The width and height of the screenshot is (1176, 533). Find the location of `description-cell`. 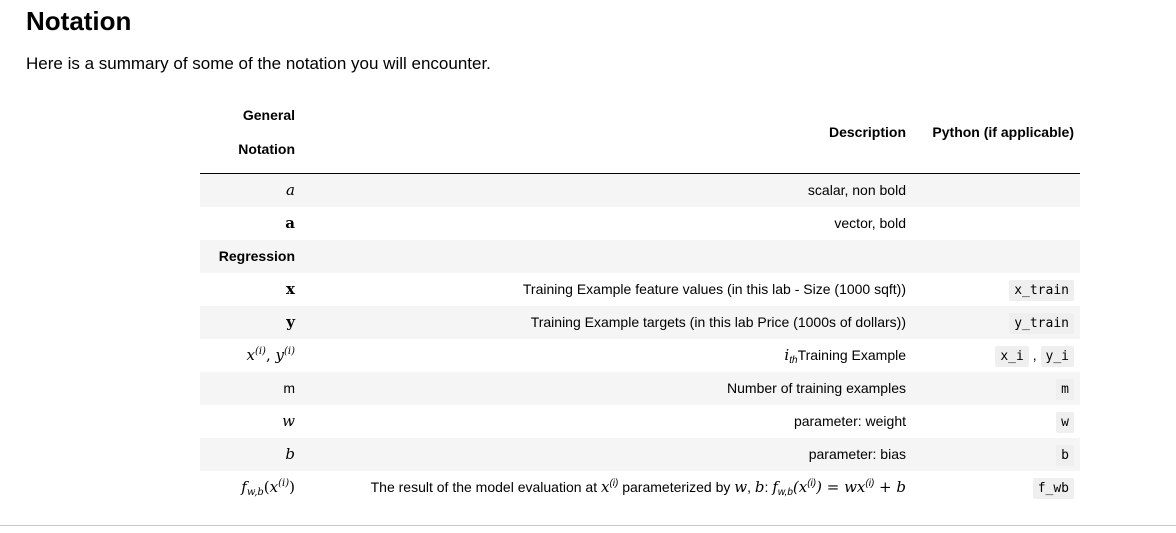

description-cell is located at coordinates (606, 256).